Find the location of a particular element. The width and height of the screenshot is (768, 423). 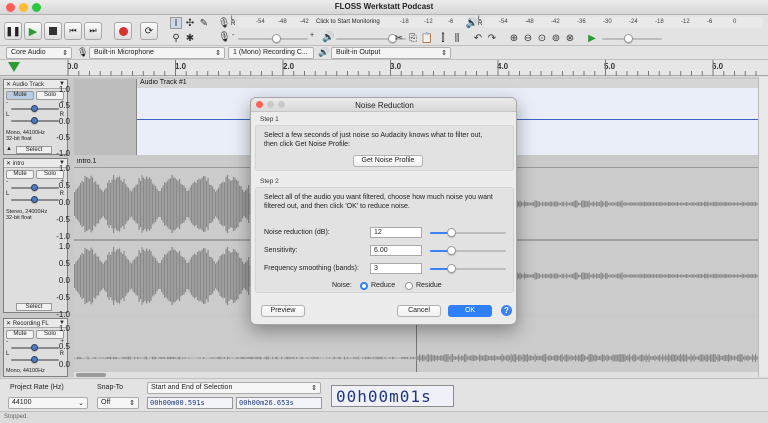

selection-tool: I is located at coordinates (176, 23).